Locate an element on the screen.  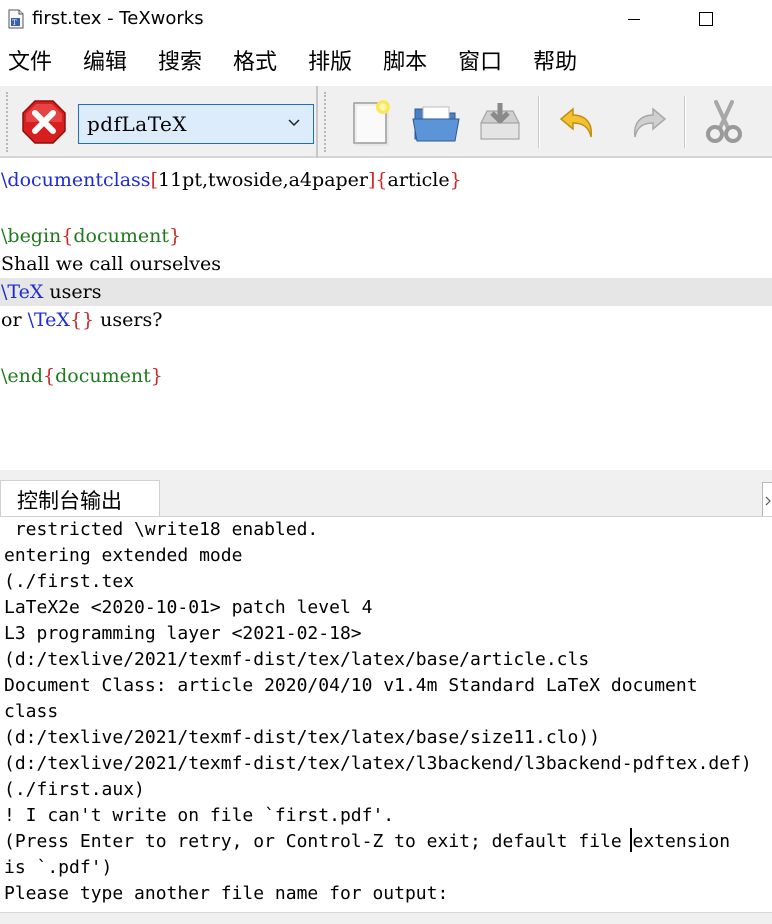
menu-typeset: 排版 is located at coordinates (330, 63).